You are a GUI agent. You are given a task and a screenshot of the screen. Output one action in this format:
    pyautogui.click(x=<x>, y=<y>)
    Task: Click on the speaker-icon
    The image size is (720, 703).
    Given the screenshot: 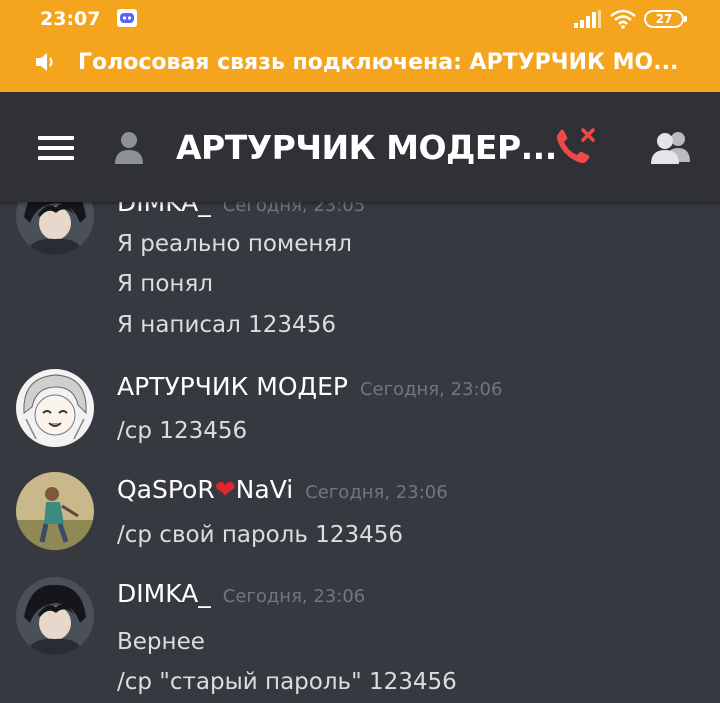 What is the action you would take?
    pyautogui.click(x=44, y=62)
    